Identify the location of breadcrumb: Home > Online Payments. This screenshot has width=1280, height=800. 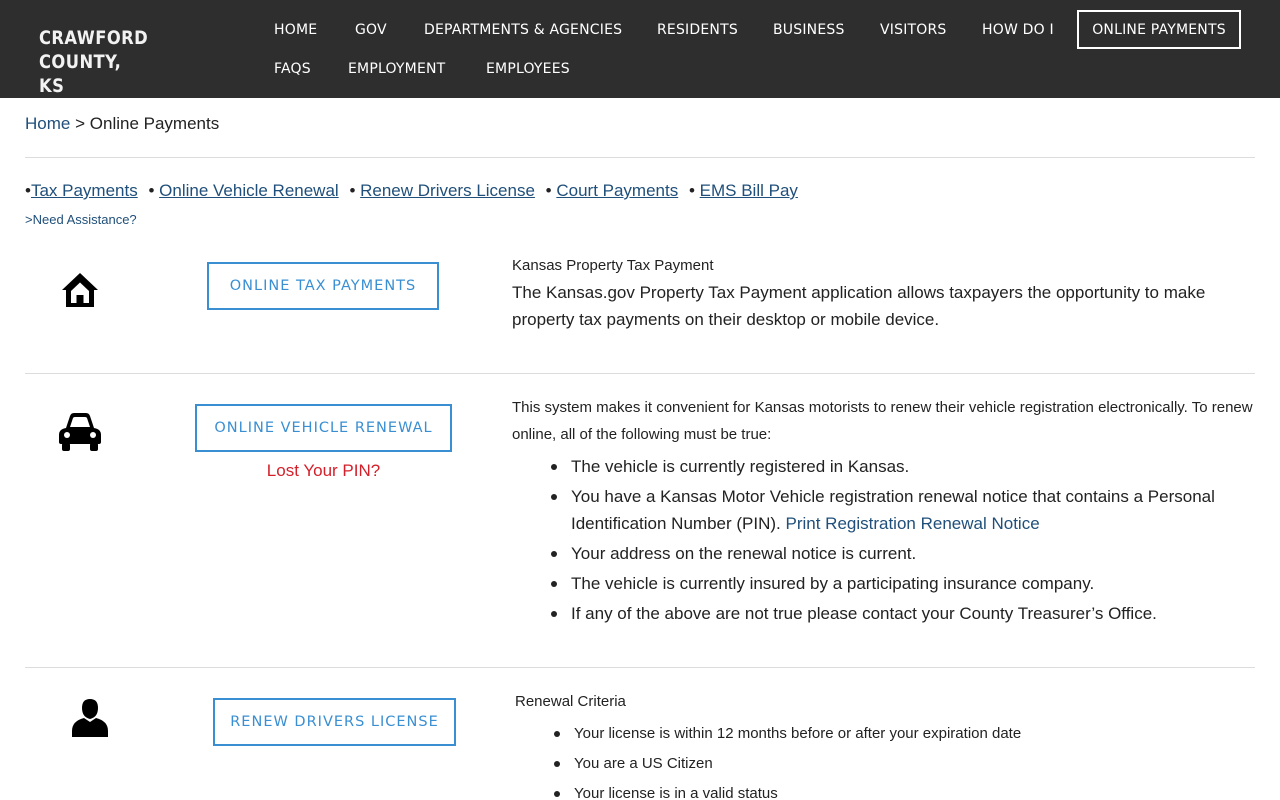
(122, 124).